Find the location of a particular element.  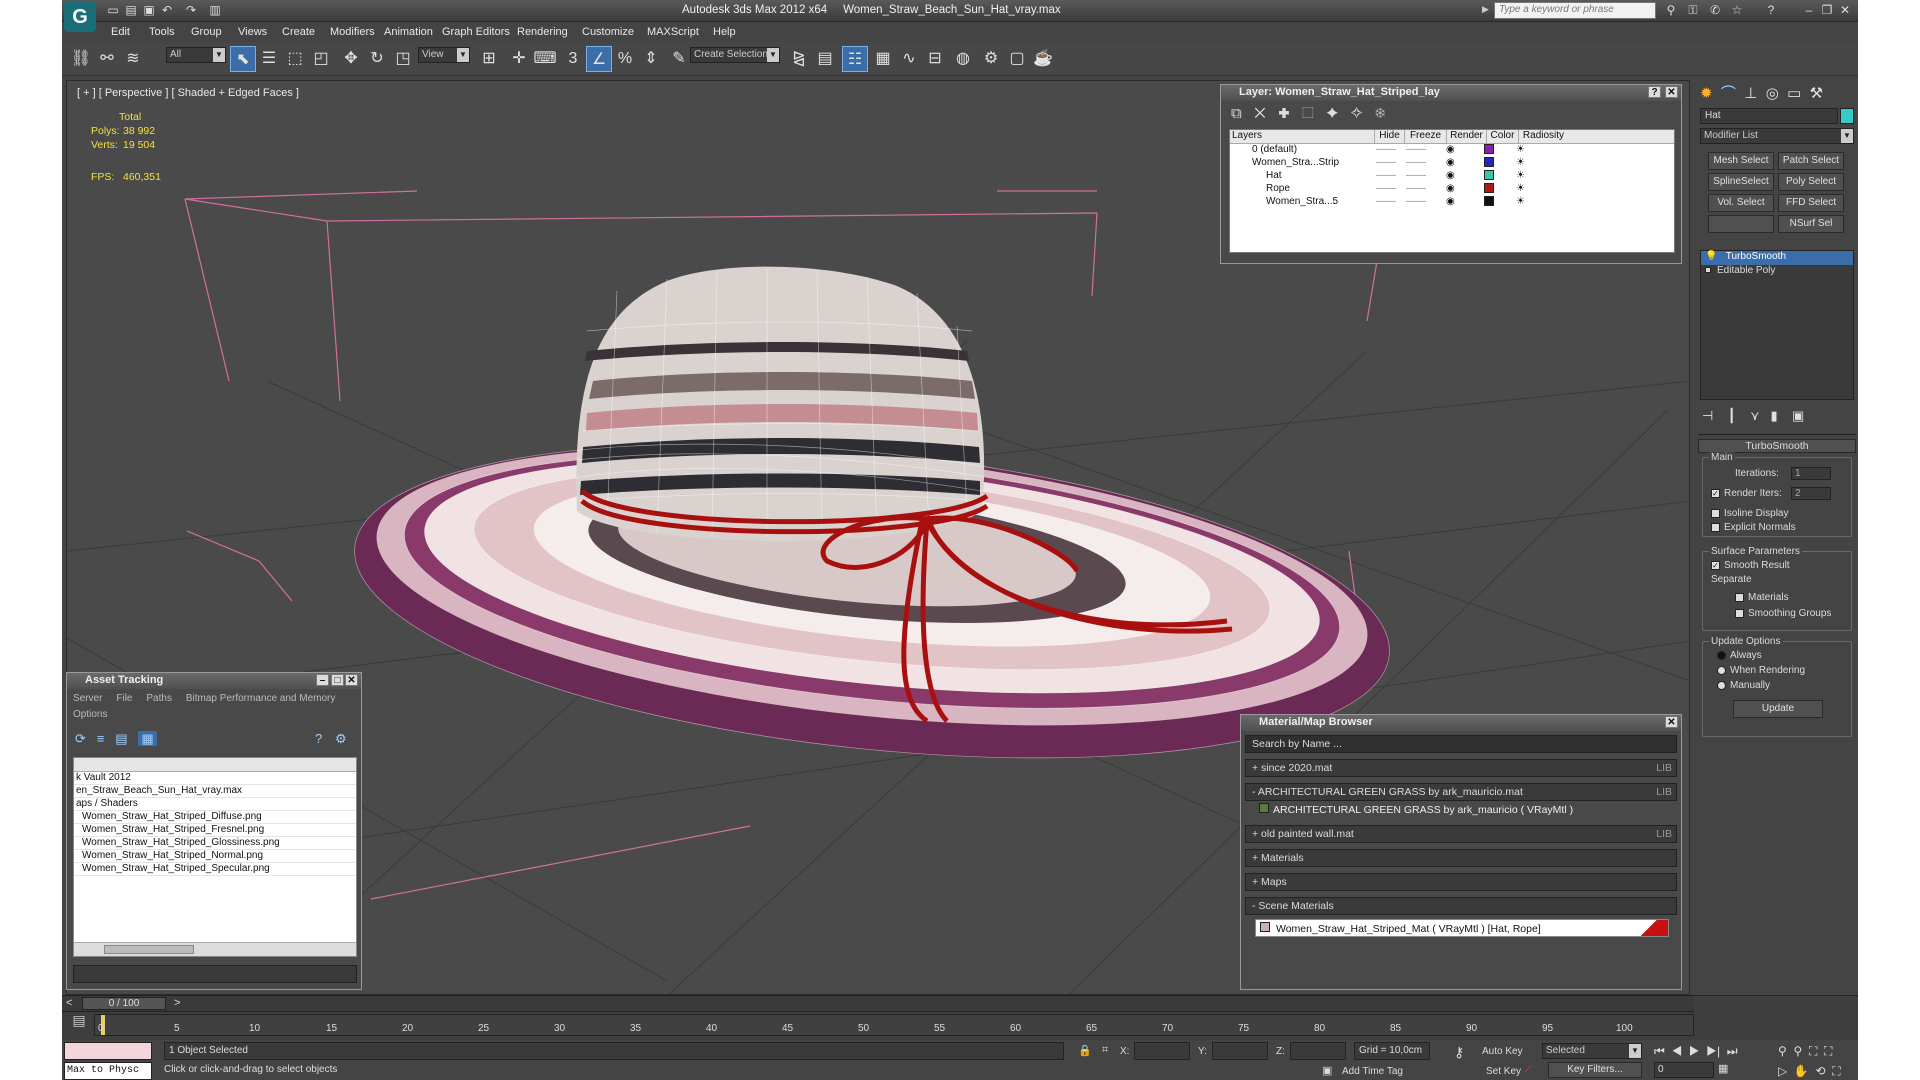

scale-icon: ◳ is located at coordinates (403, 59).